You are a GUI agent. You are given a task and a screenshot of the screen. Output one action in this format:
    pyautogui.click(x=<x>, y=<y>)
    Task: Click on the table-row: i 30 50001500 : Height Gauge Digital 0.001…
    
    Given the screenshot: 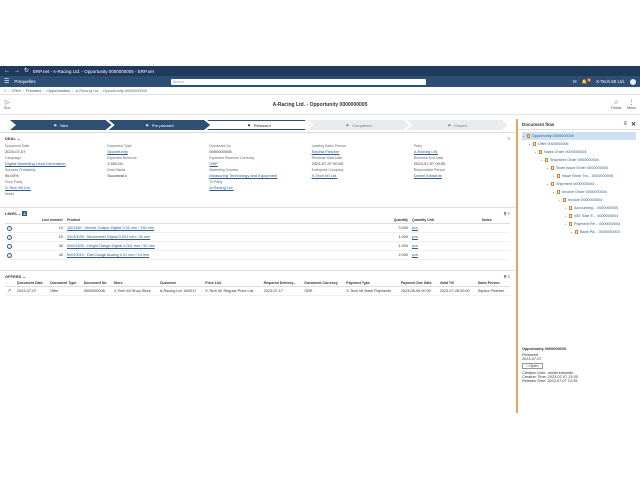 What is the action you would take?
    pyautogui.click(x=257, y=246)
    